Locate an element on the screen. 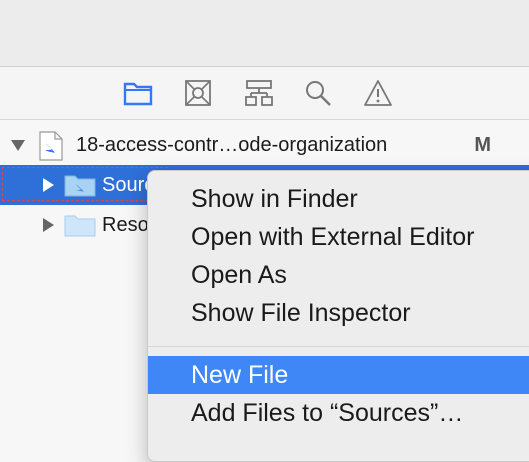  source-control-icon is located at coordinates (198, 93).